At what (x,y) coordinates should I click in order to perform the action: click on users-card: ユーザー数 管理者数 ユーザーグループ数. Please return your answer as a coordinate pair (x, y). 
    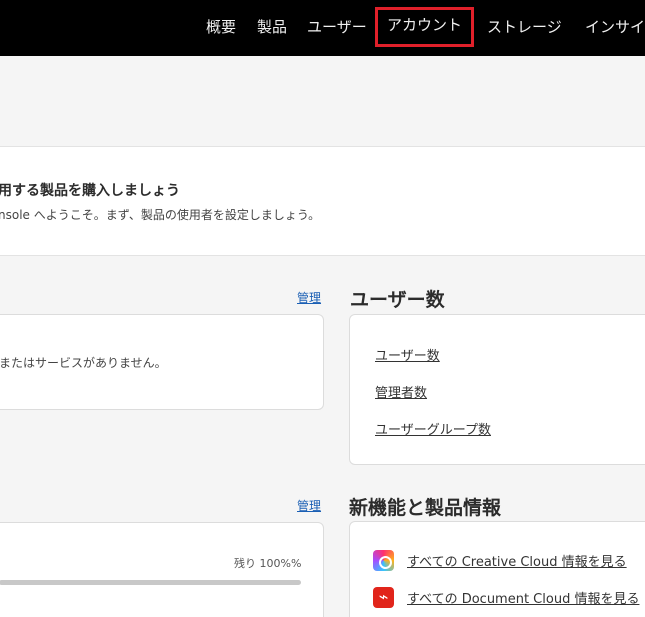
    Looking at the image, I should click on (497, 389).